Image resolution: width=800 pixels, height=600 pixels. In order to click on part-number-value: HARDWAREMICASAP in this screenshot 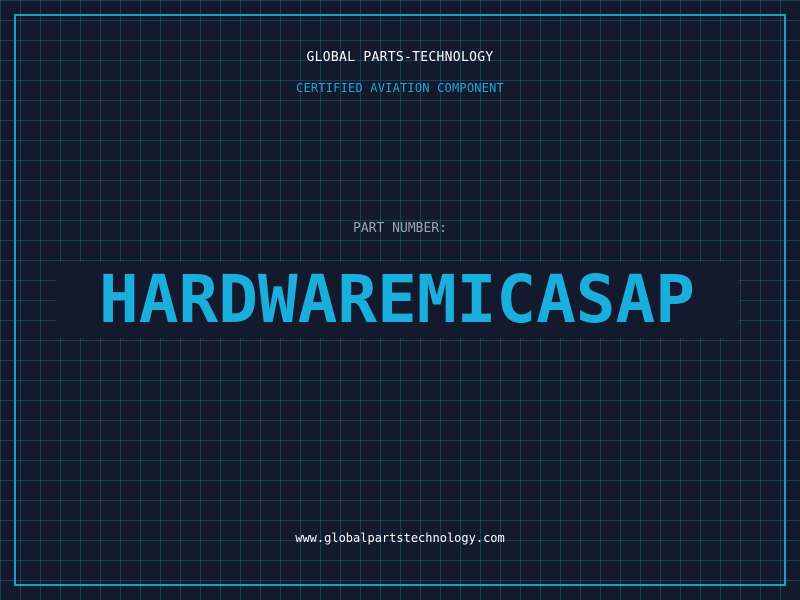, I will do `click(397, 300)`.